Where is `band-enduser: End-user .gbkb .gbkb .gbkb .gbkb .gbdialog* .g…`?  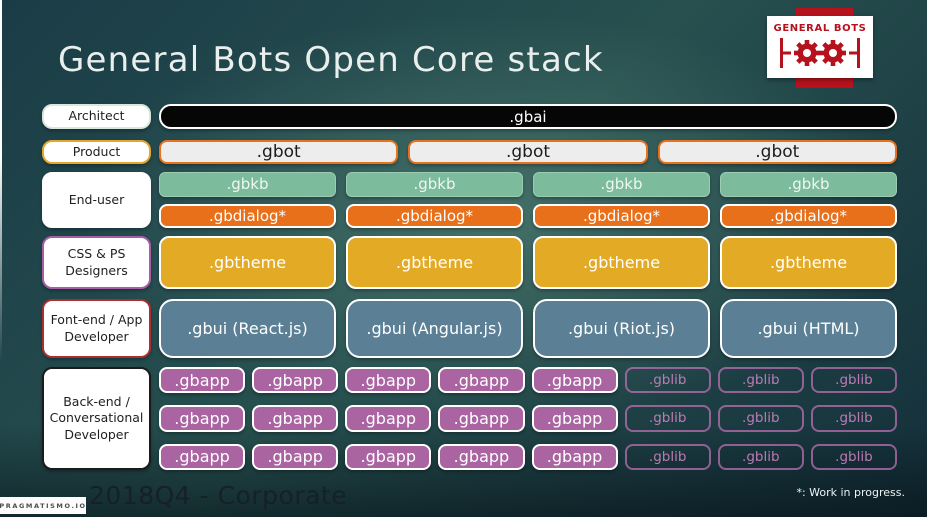
band-enduser: End-user .gbkb .gbkb .gbkb .gbkb .gbdialog* .g… is located at coordinates (469, 200).